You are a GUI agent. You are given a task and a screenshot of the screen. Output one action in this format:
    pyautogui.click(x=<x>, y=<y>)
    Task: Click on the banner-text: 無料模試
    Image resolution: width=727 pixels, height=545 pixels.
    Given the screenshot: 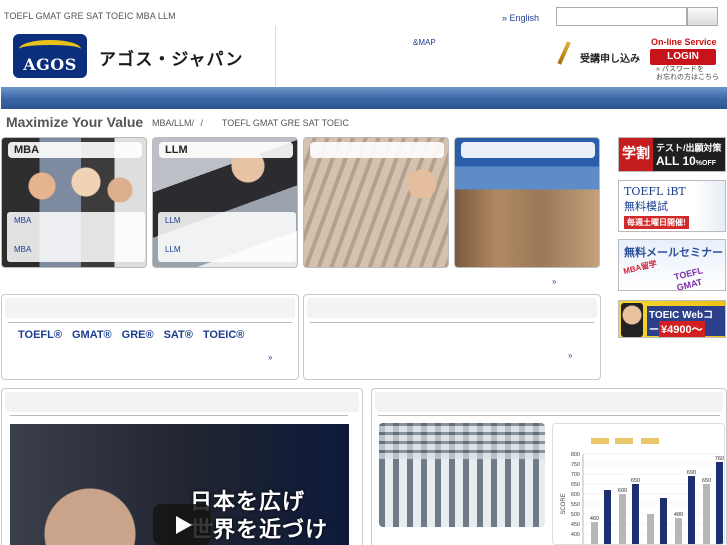 What is the action you would take?
    pyautogui.click(x=646, y=206)
    